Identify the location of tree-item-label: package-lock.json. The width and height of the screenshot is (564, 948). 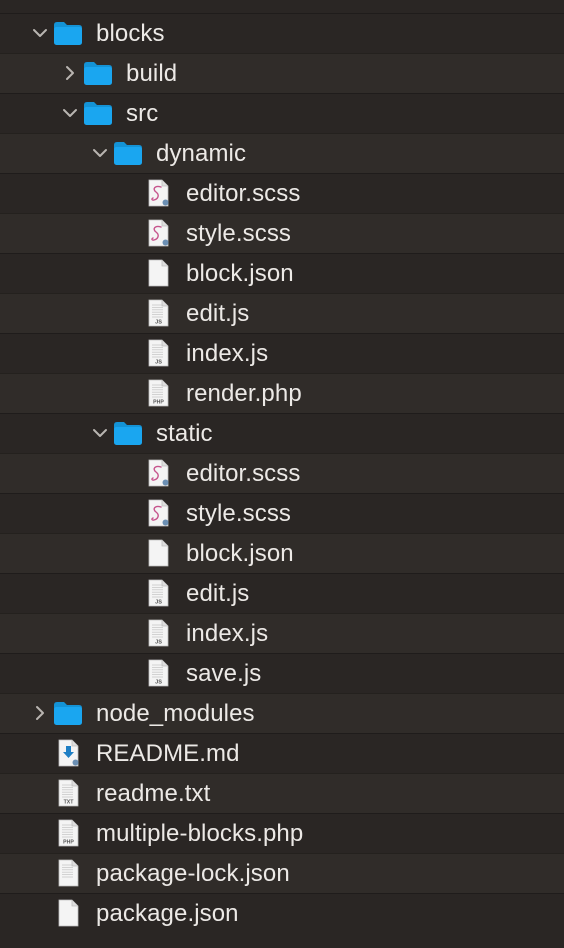
(193, 873).